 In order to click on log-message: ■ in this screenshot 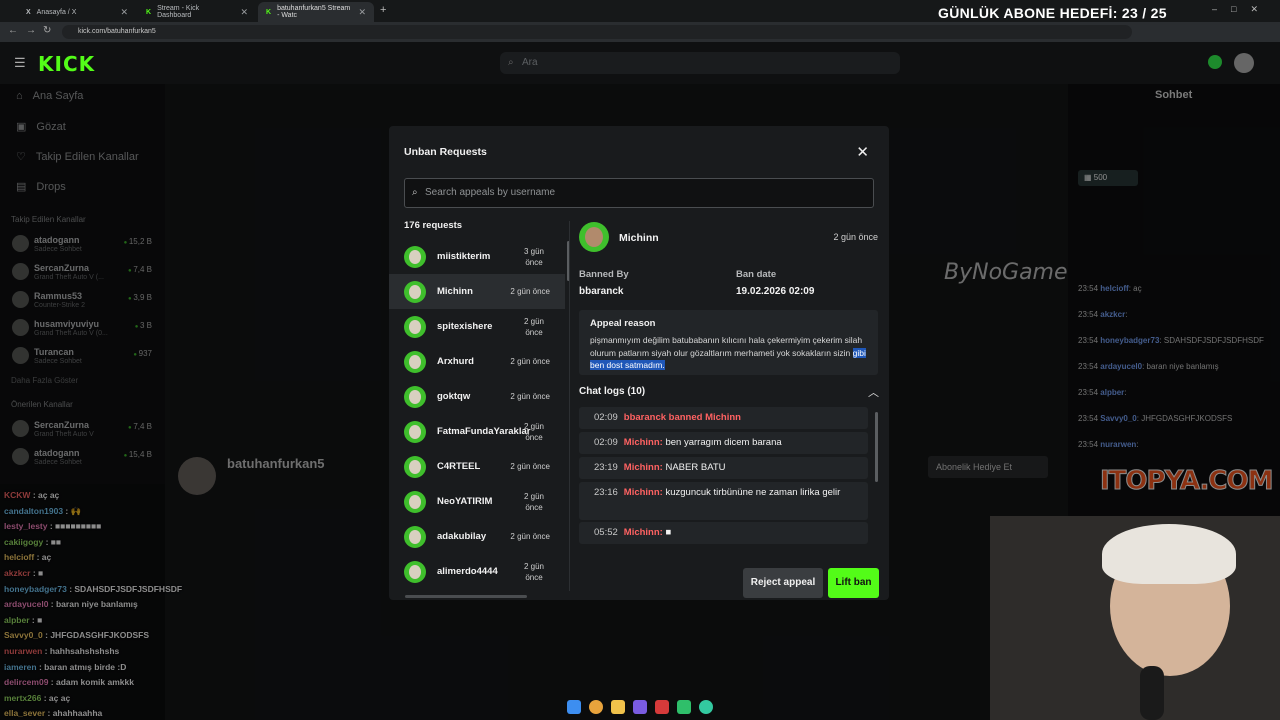, I will do `click(668, 532)`.